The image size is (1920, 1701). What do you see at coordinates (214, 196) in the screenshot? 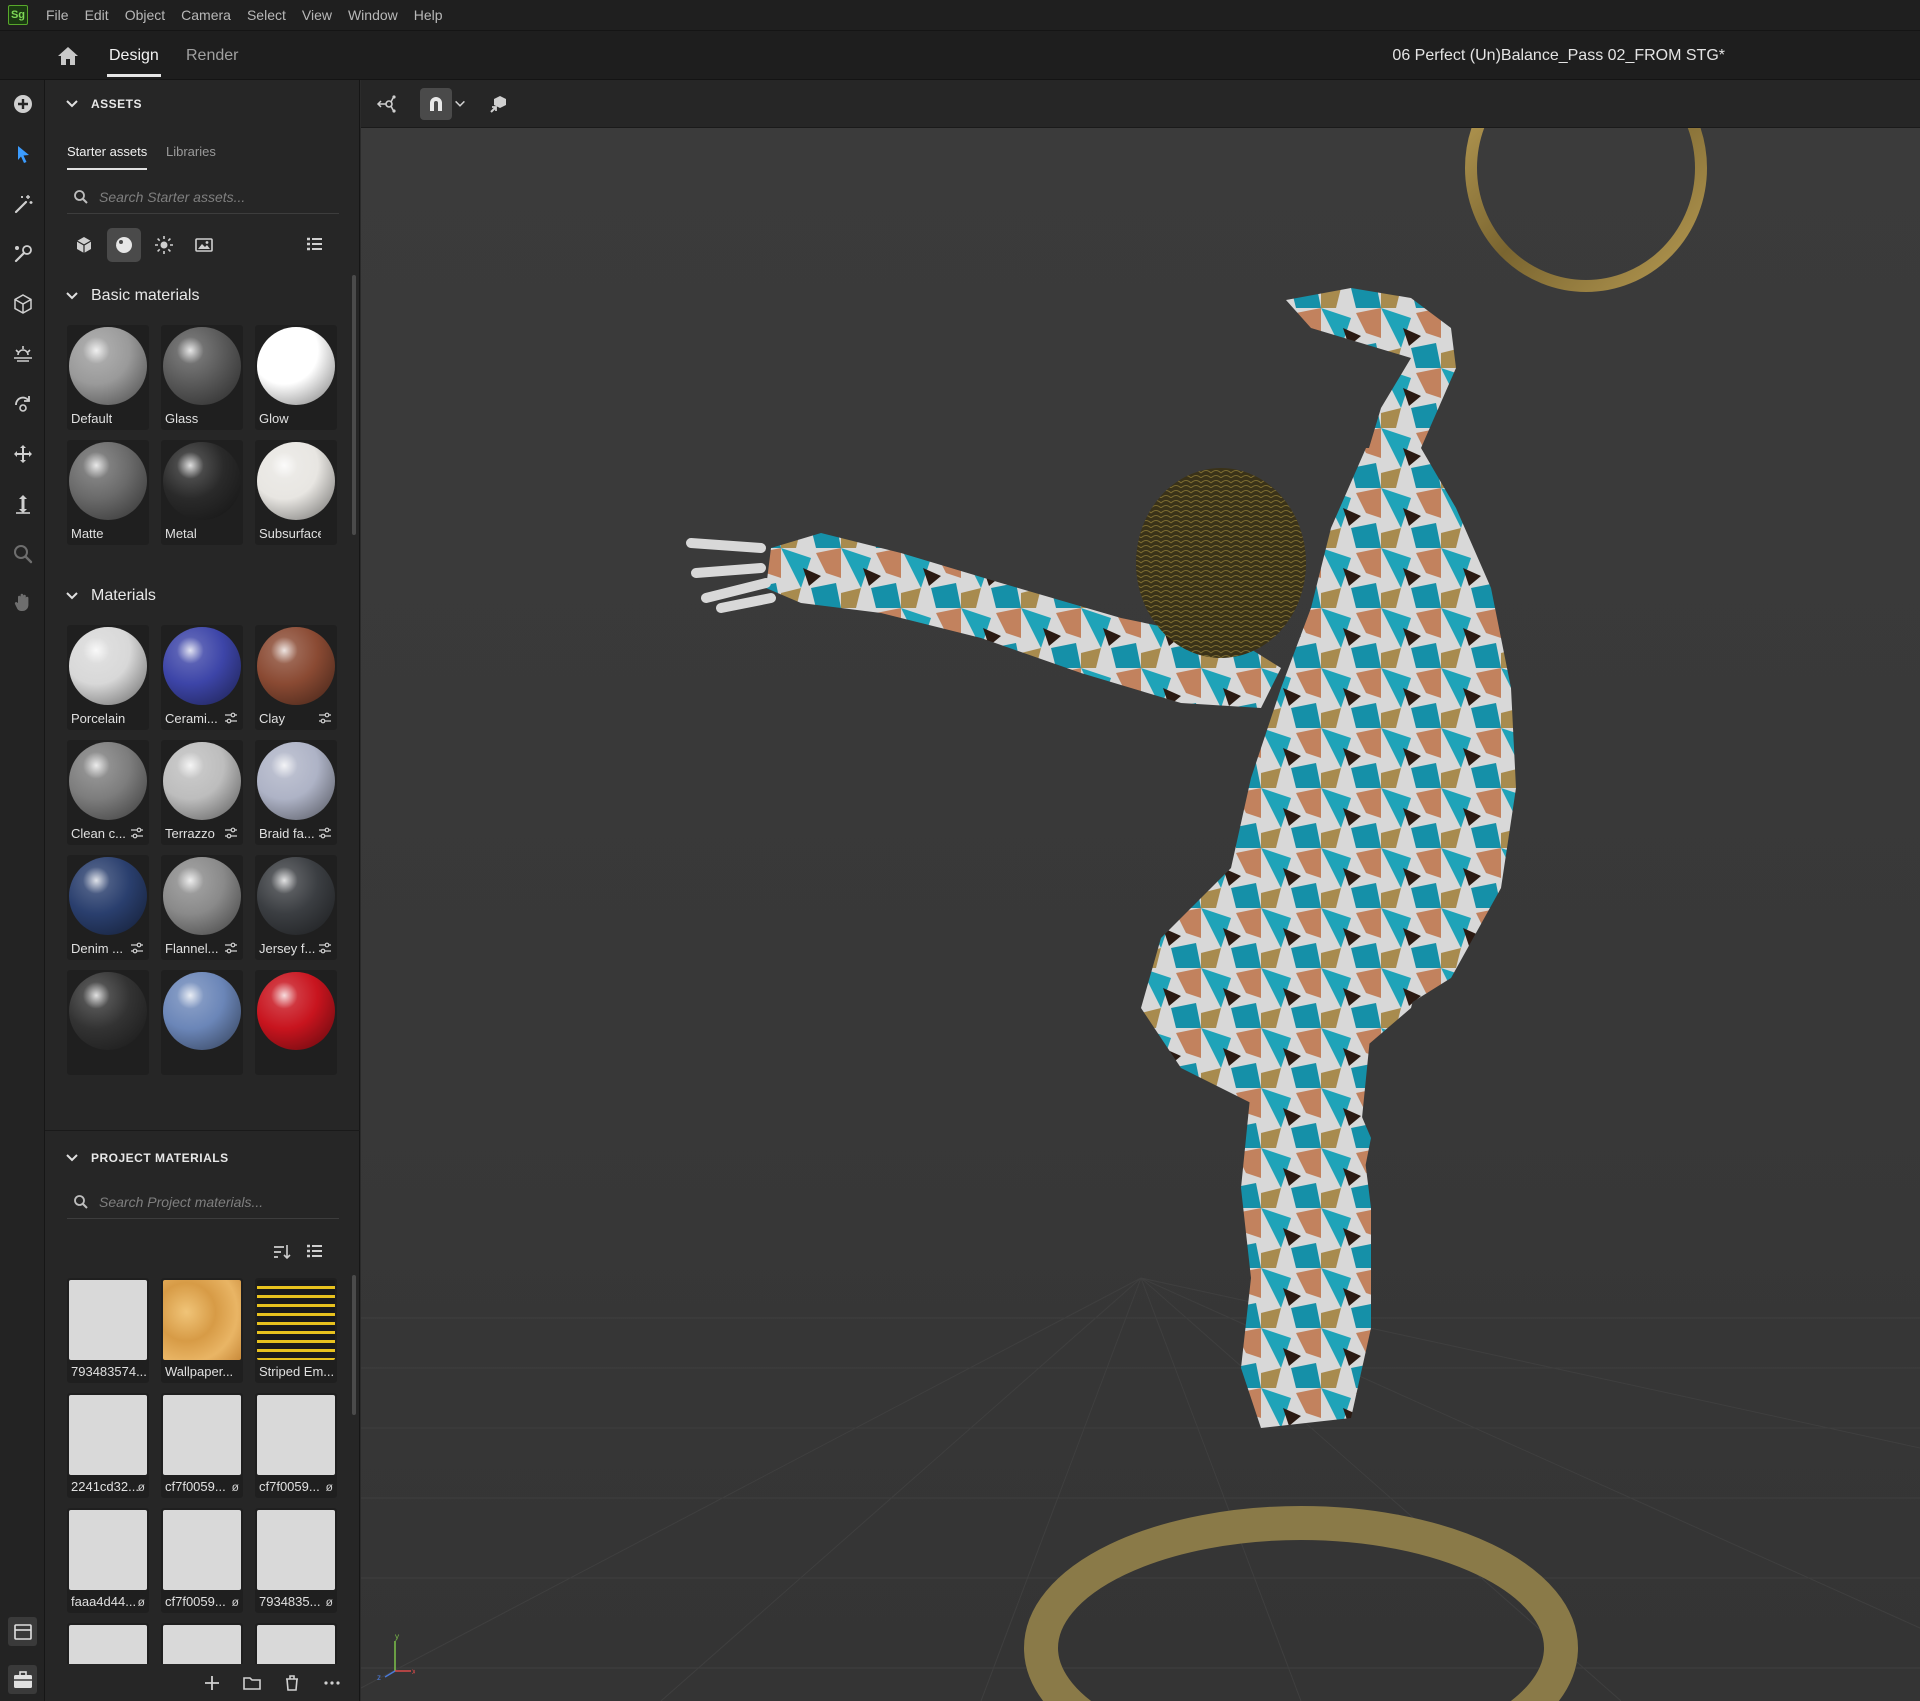
I see `search-input` at bounding box center [214, 196].